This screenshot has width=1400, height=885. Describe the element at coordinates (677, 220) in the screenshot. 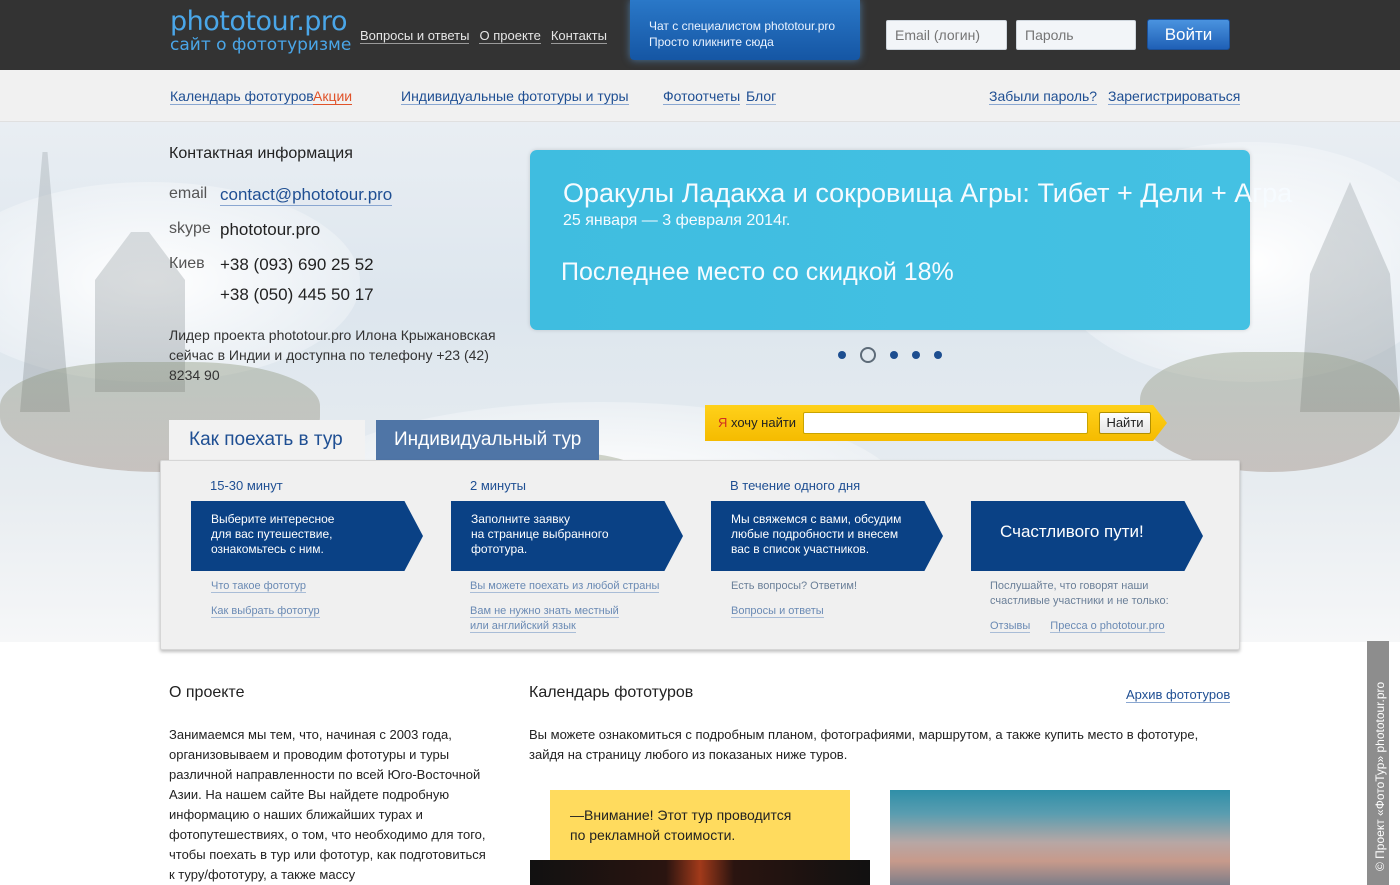

I see `banner-dates: 25 января — 3 февраля 2014г.` at that location.